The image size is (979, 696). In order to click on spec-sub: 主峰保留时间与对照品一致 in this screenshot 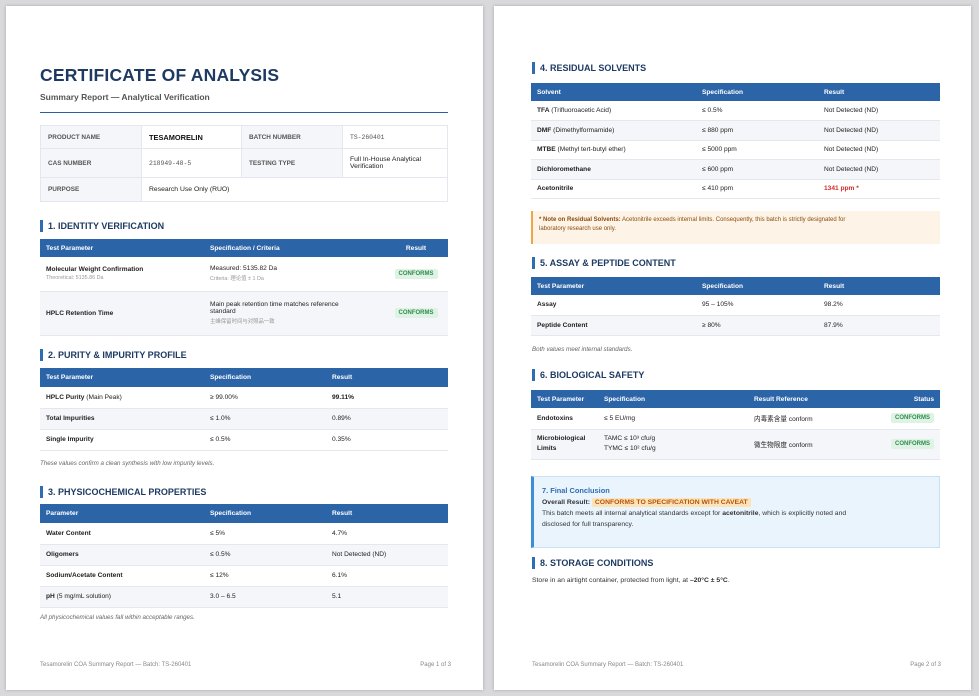, I will do `click(242, 322)`.